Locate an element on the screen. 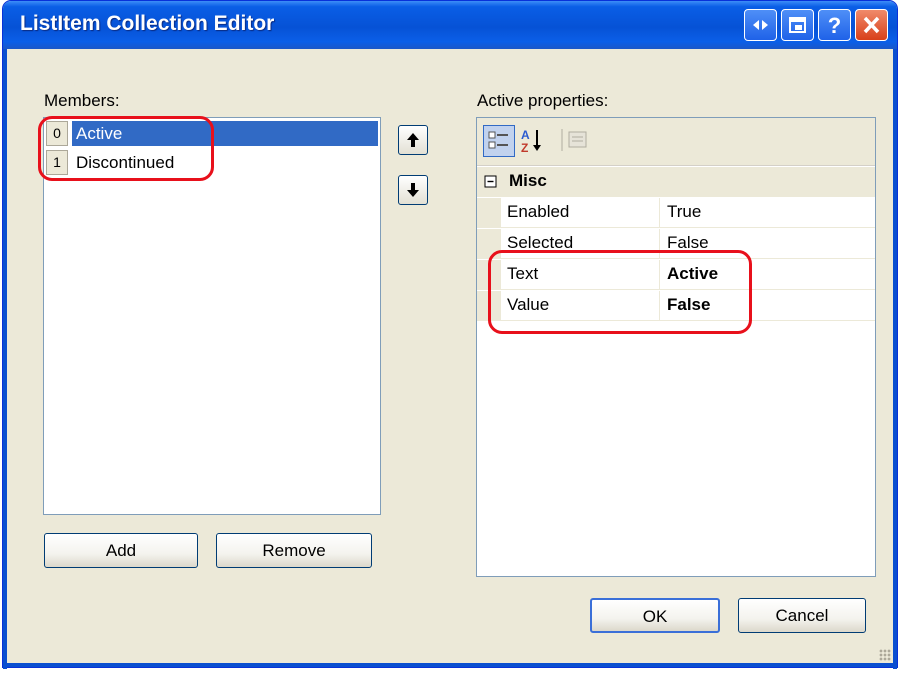 The image size is (900, 675). property-name: Enabled is located at coordinates (538, 211).